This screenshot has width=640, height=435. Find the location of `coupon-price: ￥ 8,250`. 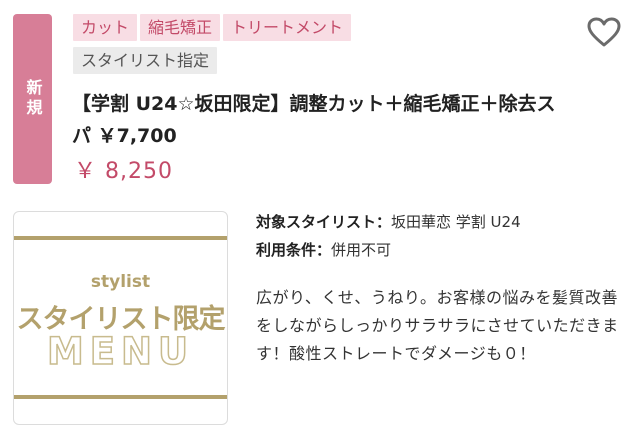

coupon-price: ￥ 8,250 is located at coordinates (123, 171).